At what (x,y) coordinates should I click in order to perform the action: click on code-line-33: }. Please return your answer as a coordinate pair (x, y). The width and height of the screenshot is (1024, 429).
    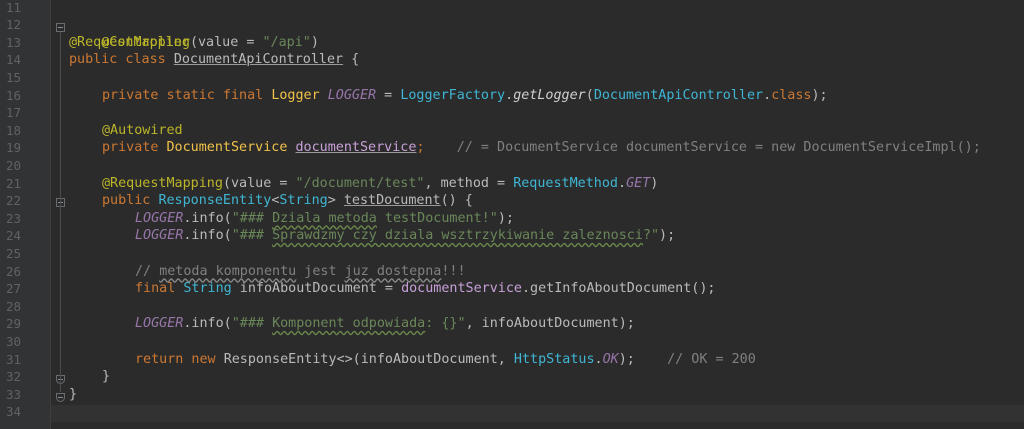
    Looking at the image, I should click on (73, 395).